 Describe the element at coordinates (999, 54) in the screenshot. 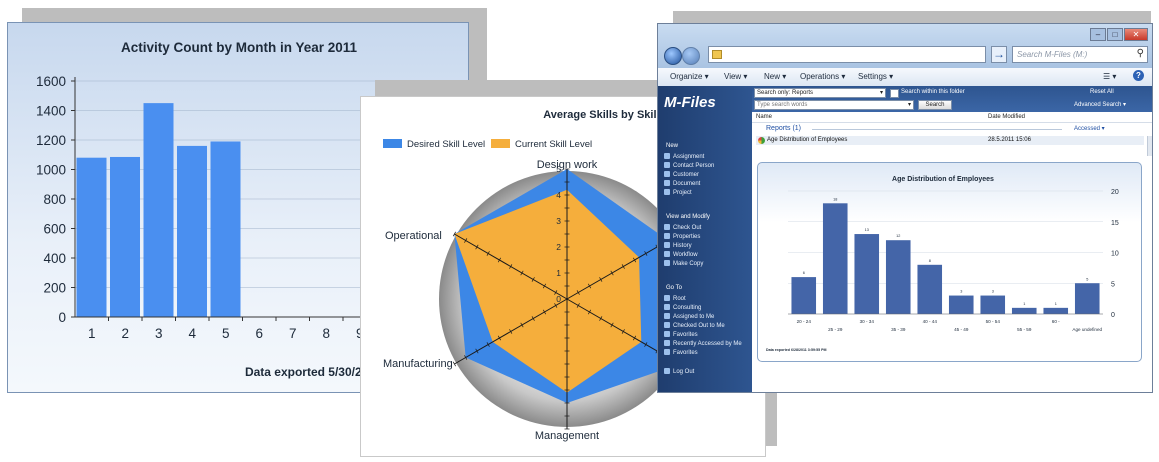

I see `go-arrow-button: →` at that location.